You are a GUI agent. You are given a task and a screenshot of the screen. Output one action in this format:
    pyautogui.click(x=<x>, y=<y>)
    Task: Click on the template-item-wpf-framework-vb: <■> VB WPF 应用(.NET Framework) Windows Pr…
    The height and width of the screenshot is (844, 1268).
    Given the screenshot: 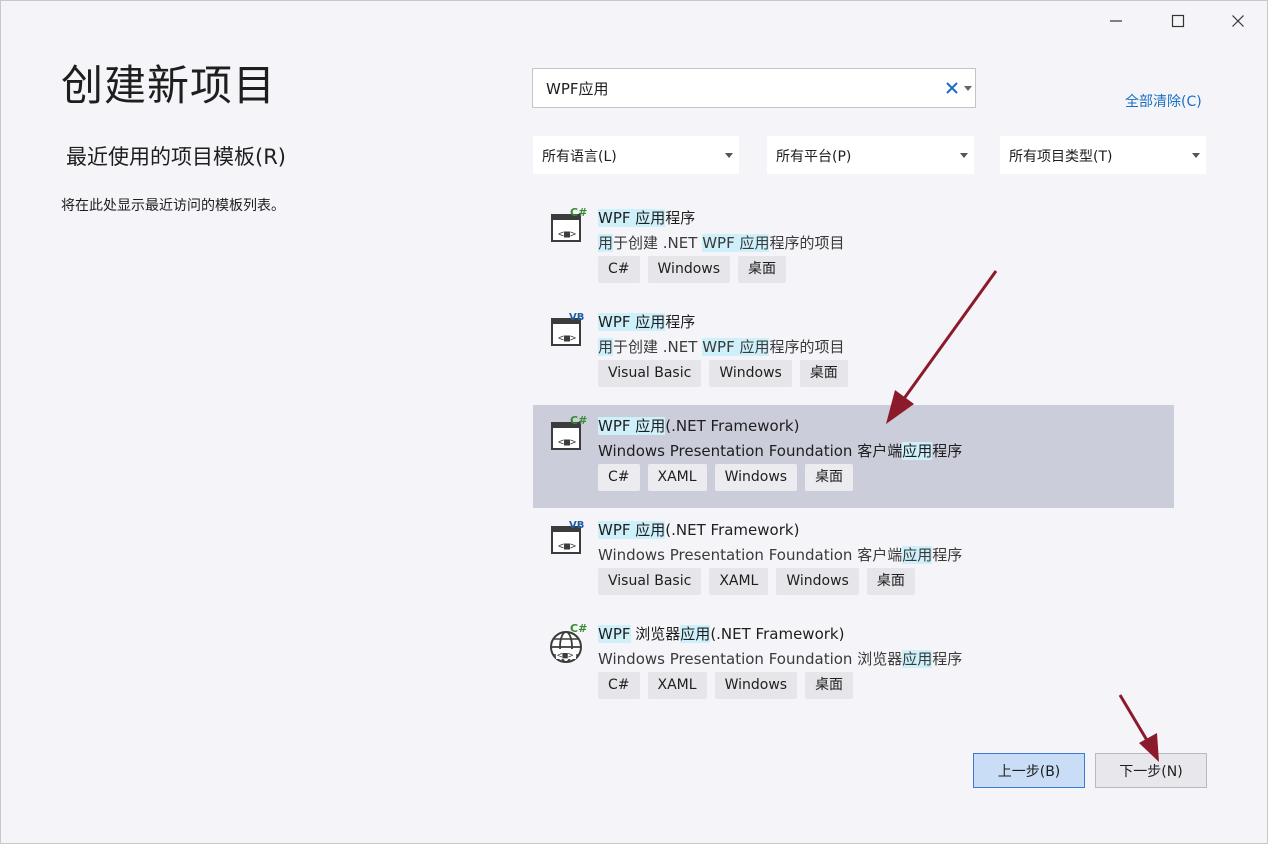 What is the action you would take?
    pyautogui.click(x=853, y=560)
    